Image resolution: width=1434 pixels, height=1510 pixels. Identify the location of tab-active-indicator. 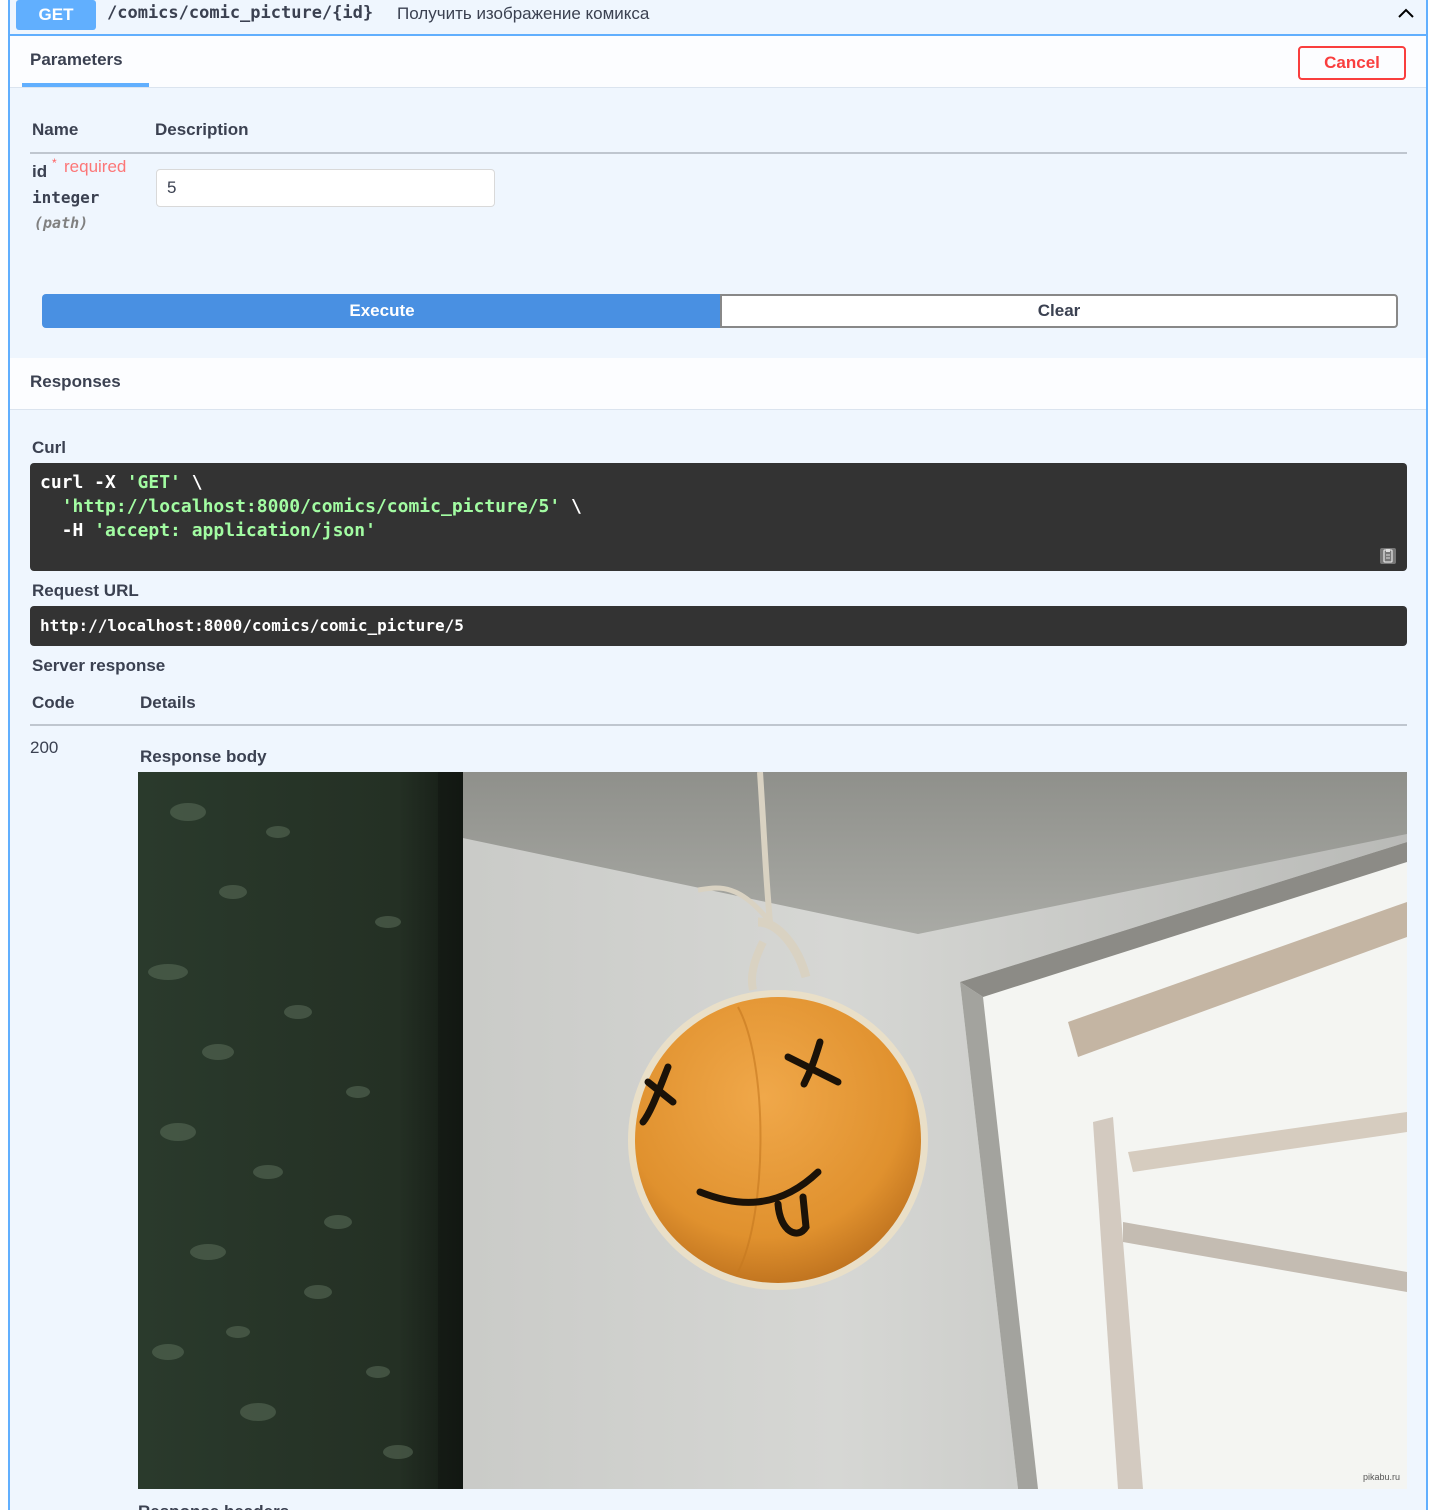
(85, 85).